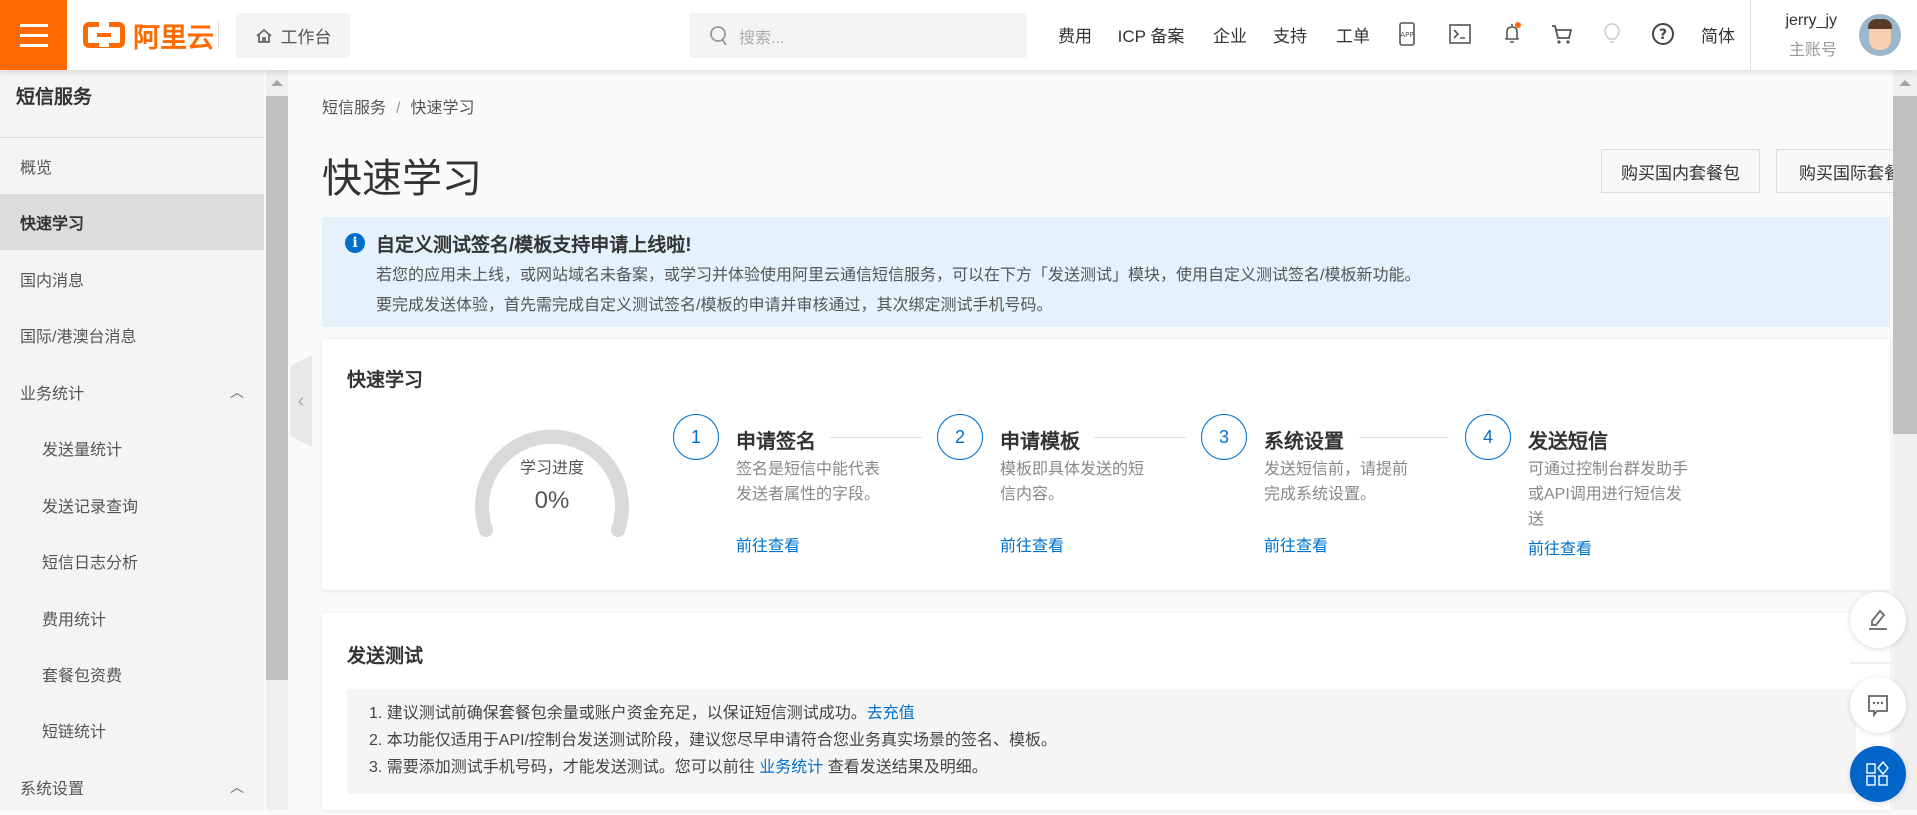 Image resolution: width=1917 pixels, height=815 pixels. What do you see at coordinates (385, 656) in the screenshot?
I see `card-title: 发送测试` at bounding box center [385, 656].